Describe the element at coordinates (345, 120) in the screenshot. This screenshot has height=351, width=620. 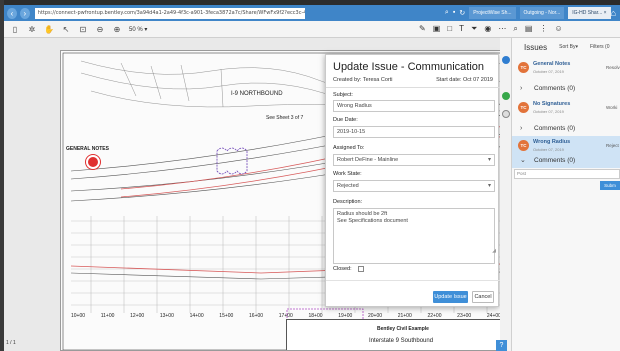
I see `due-date-label: Due Date:` at that location.